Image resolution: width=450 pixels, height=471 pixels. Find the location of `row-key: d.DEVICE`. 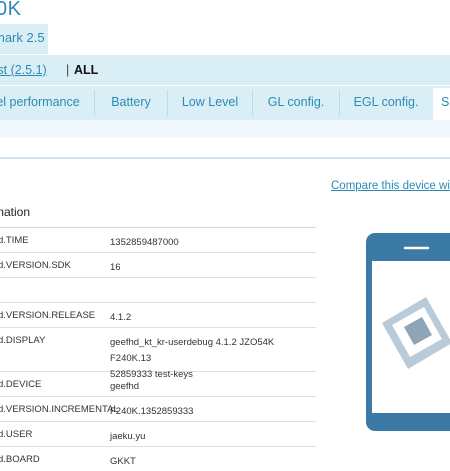

row-key: d.DEVICE is located at coordinates (21, 384).